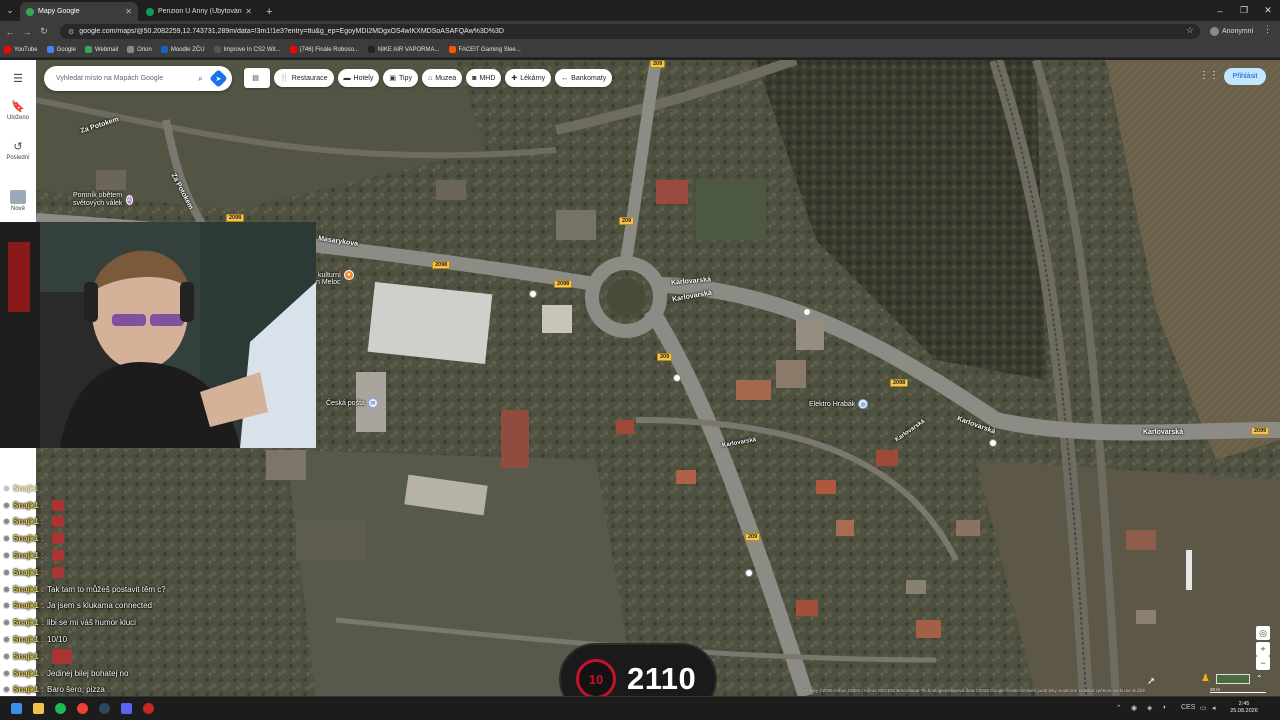 The width and height of the screenshot is (1280, 720). What do you see at coordinates (218, 78) in the screenshot?
I see `directions-icon: ➤` at bounding box center [218, 78].